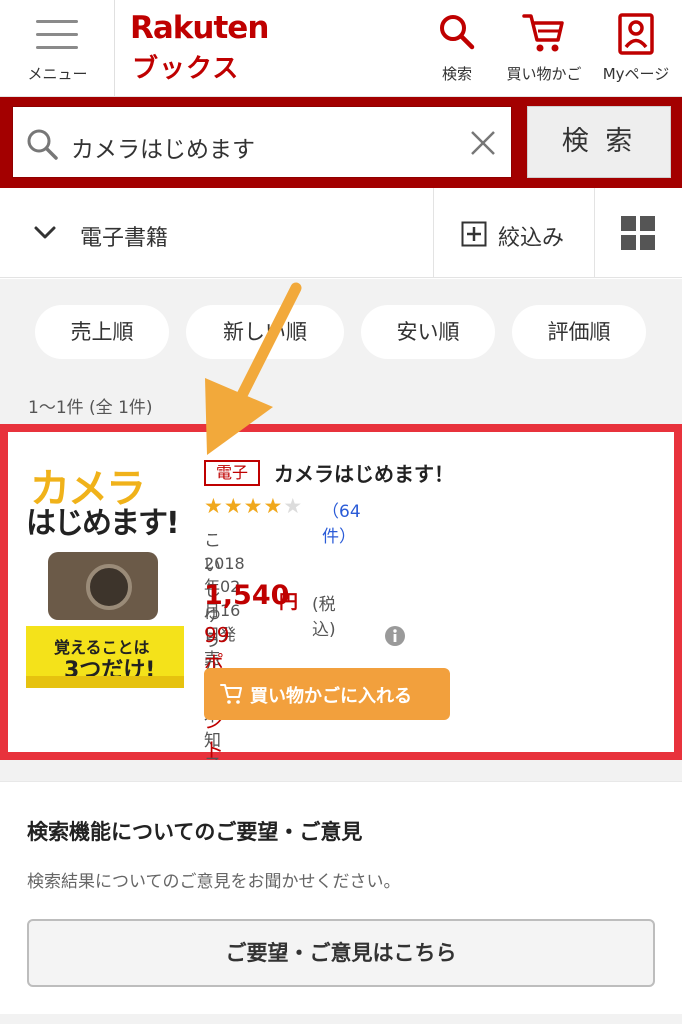 The height and width of the screenshot is (1024, 682). I want to click on cover-band-footer, so click(105, 682).